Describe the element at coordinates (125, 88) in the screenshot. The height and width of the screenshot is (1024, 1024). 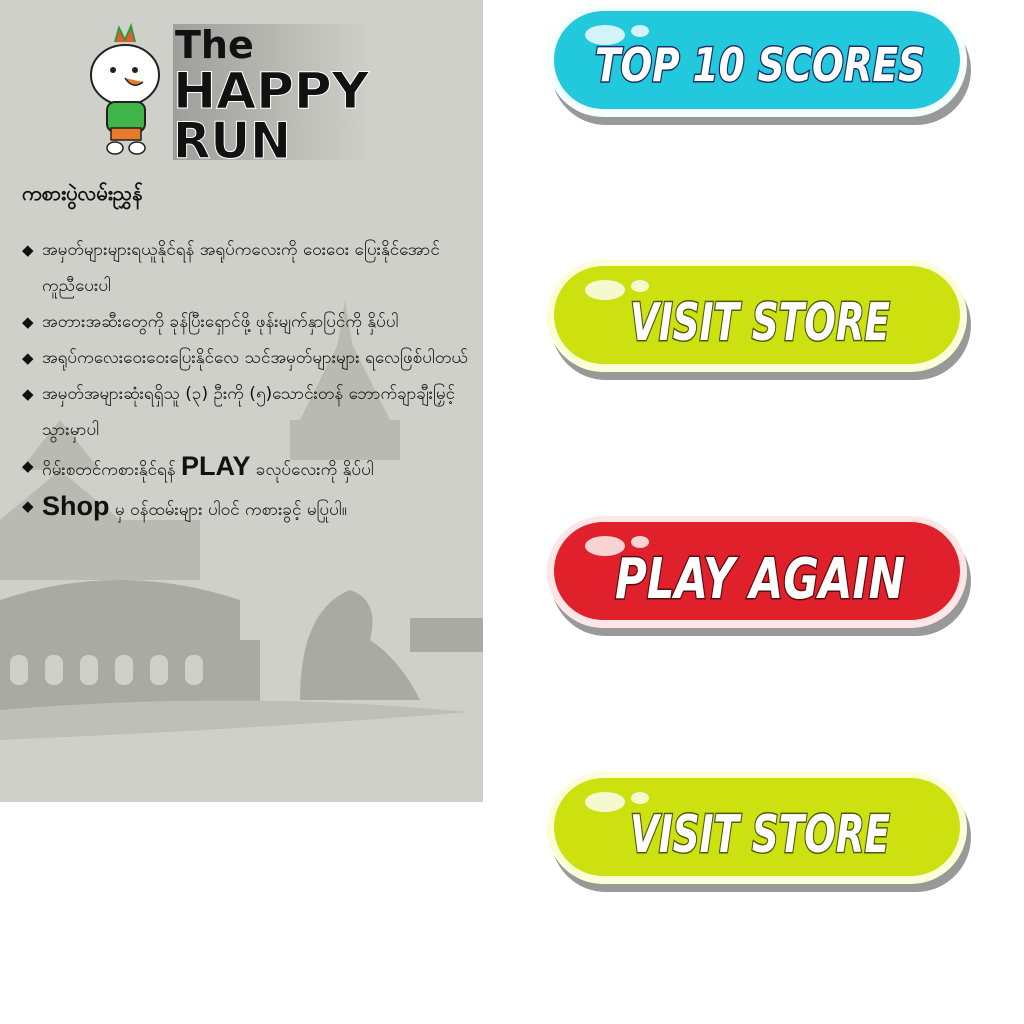
I see `mascot-icon` at that location.